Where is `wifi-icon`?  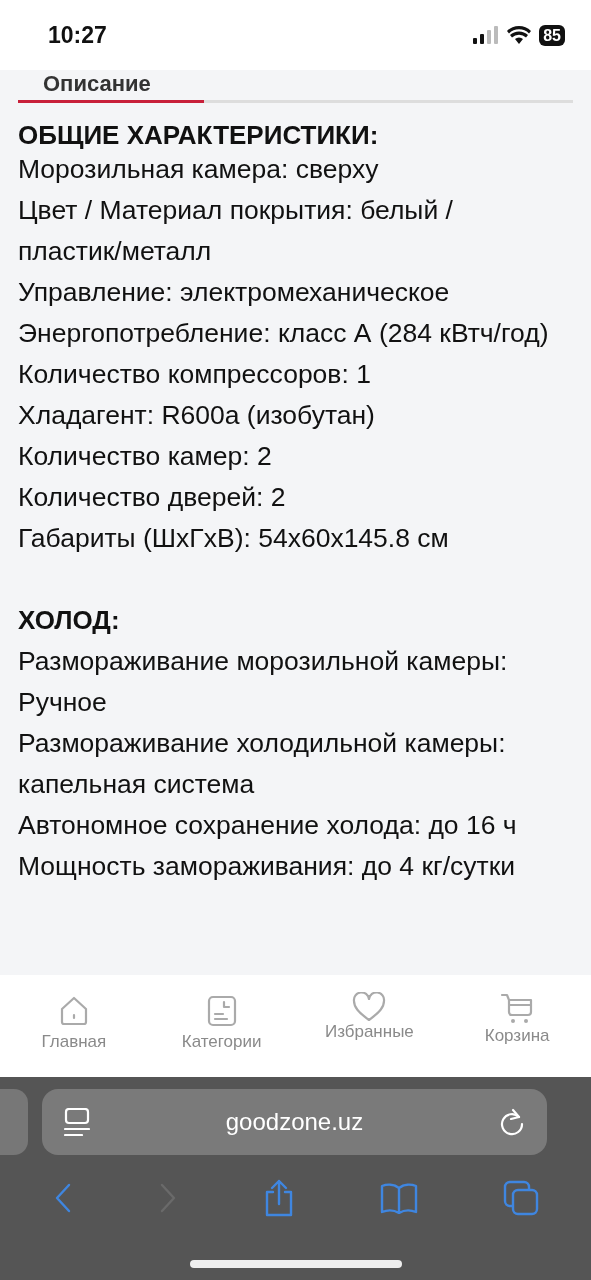
wifi-icon is located at coordinates (519, 35).